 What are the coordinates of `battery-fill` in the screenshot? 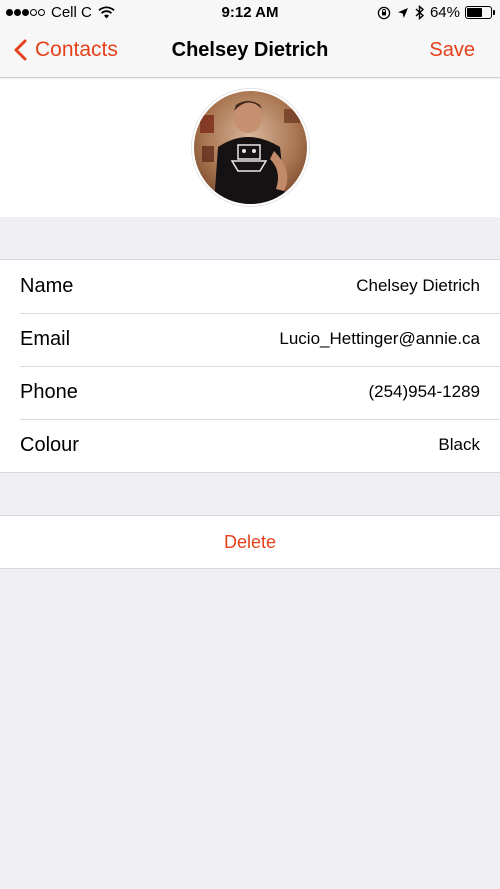 It's located at (474, 12).